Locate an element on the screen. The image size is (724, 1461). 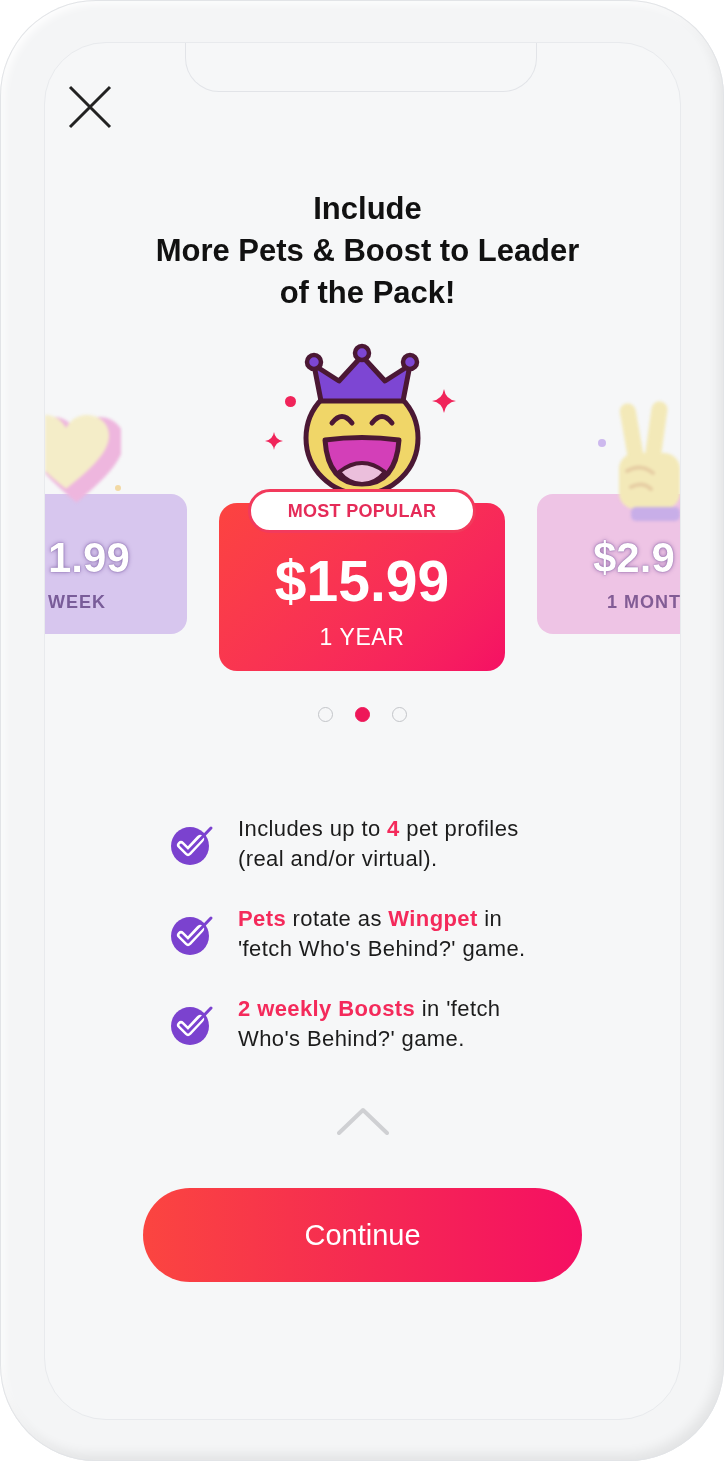
feature-text: Includes up to 4 pet profiles (real and/or virtual). is located at coordinates (378, 844).